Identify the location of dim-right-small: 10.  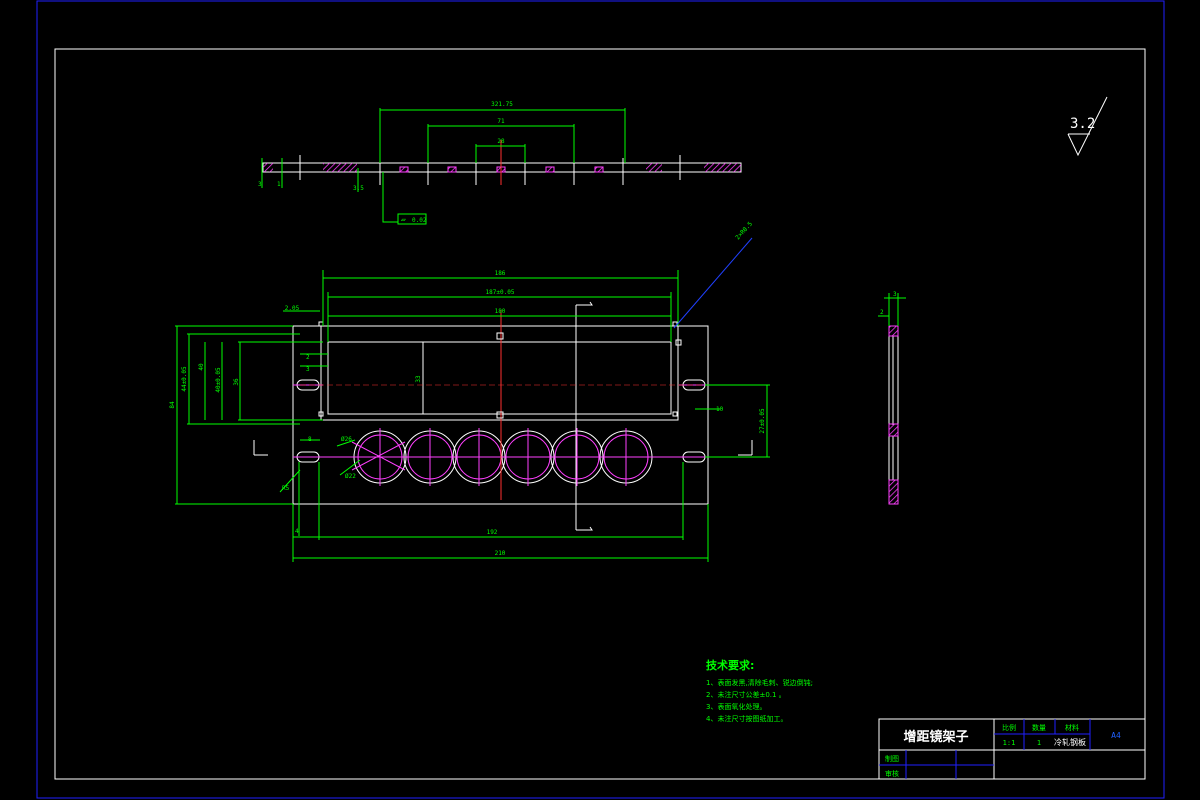
(720, 409).